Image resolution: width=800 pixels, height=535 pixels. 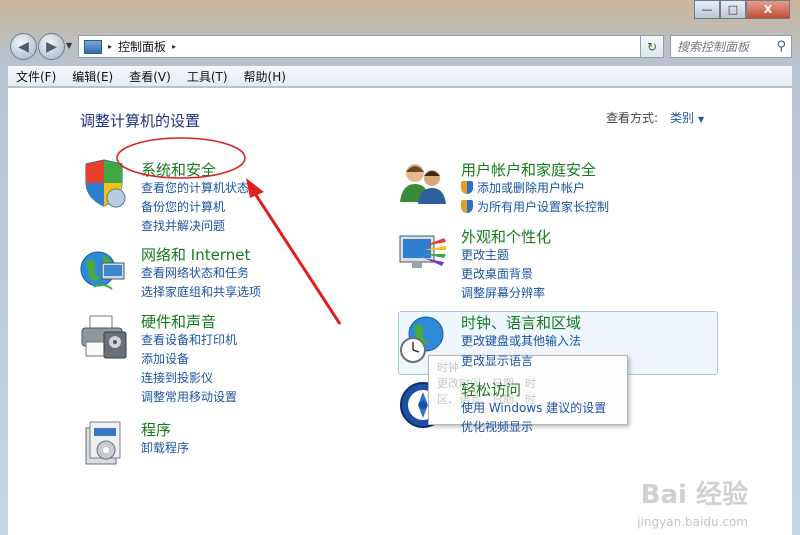 I want to click on link-change-background: 更改桌面背景, so click(x=506, y=274).